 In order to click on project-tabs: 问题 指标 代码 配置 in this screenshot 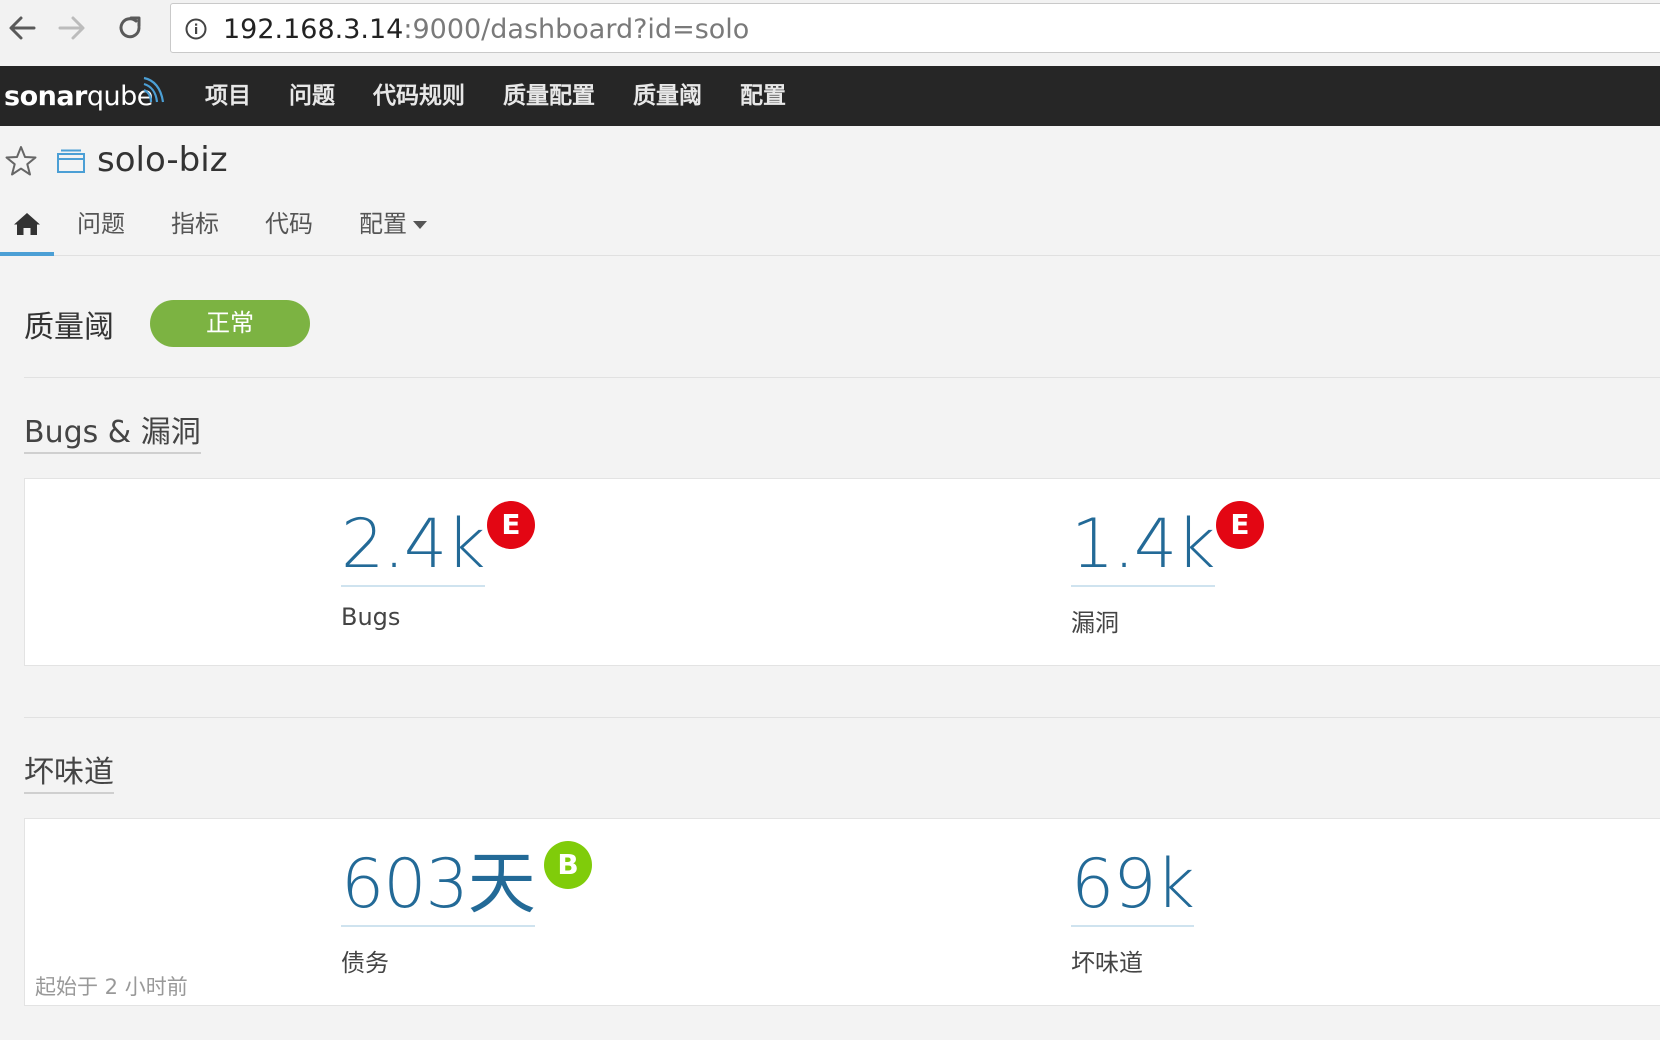, I will do `click(225, 226)`.